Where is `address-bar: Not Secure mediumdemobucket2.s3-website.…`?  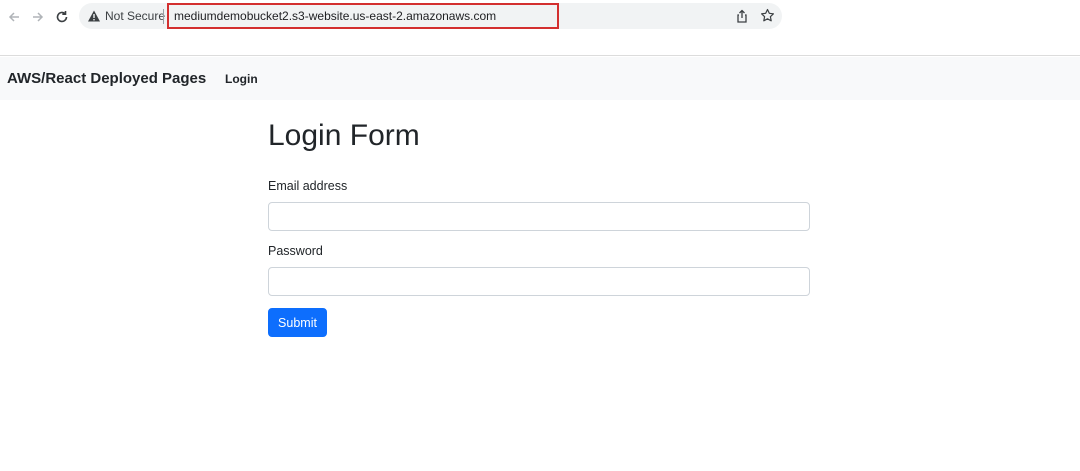 address-bar: Not Secure mediumdemobucket2.s3-website.… is located at coordinates (430, 16).